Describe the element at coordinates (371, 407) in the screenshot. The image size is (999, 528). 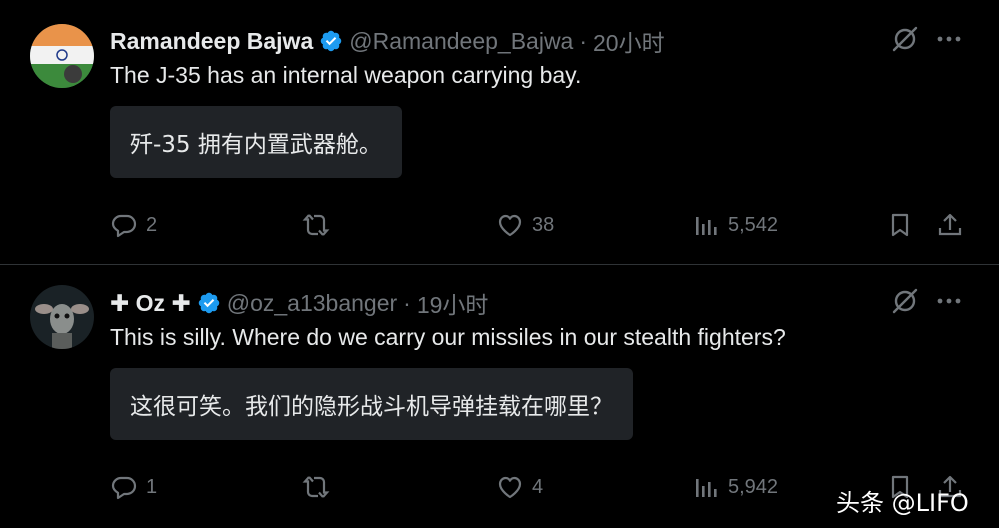
I see `translation-text: 这很可笑。我们的隐形战斗机导弹挂载在哪里？` at that location.